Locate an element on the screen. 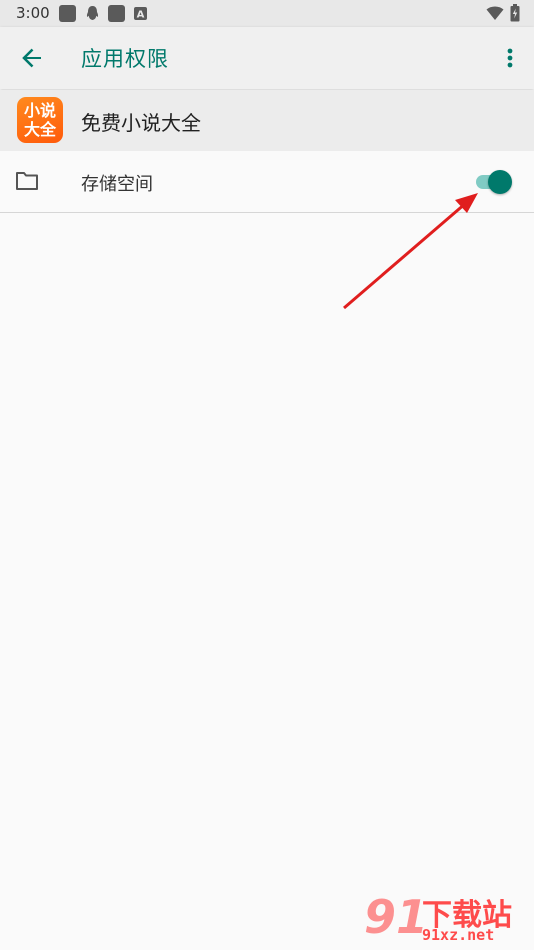 This screenshot has width=534, height=950. wifi-icon is located at coordinates (495, 15).